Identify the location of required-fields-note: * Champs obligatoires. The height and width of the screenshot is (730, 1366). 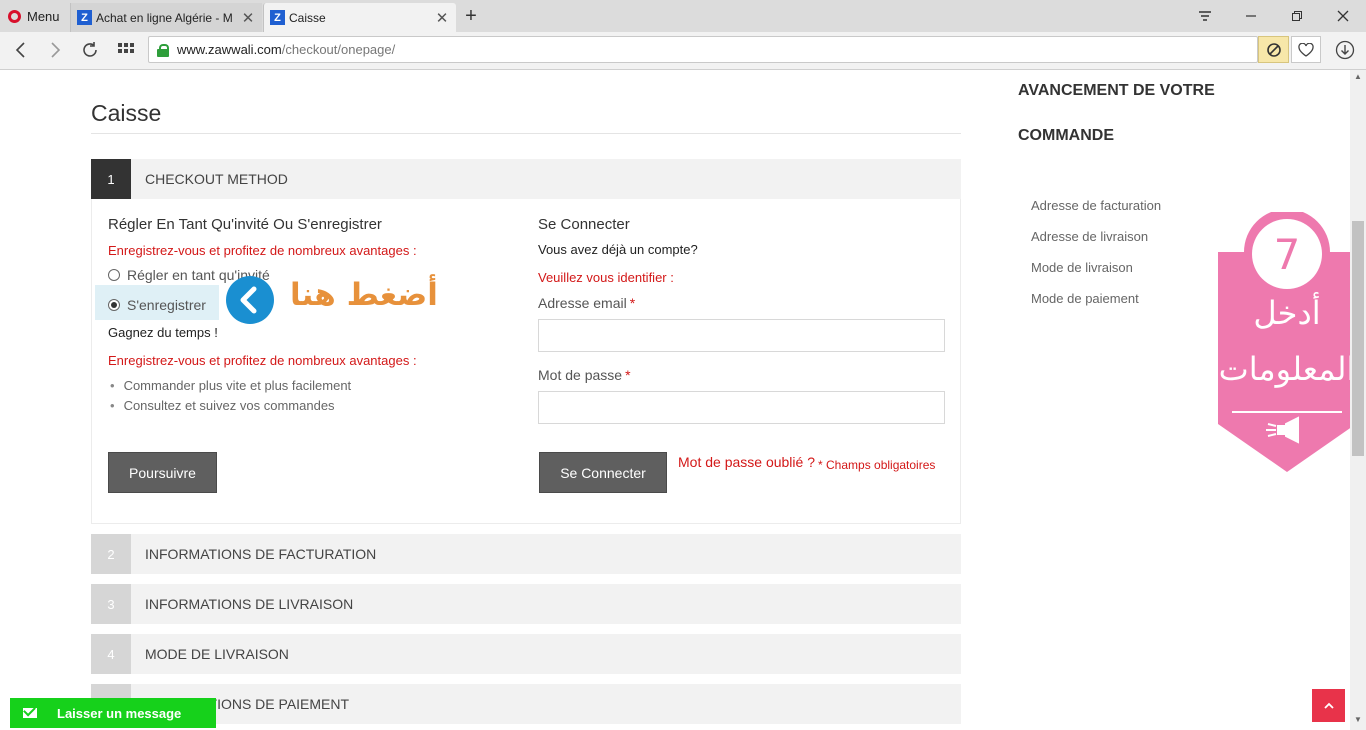
(877, 465).